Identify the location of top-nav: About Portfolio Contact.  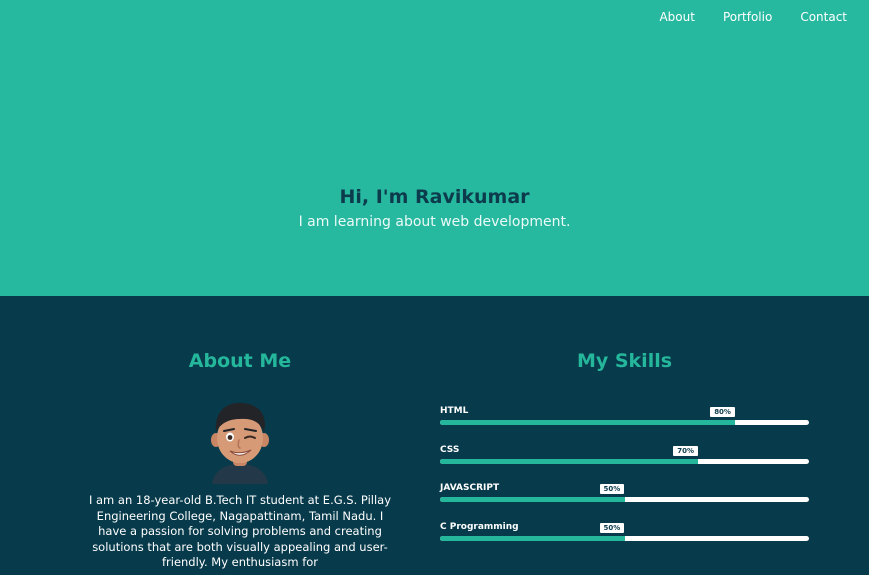
(753, 17).